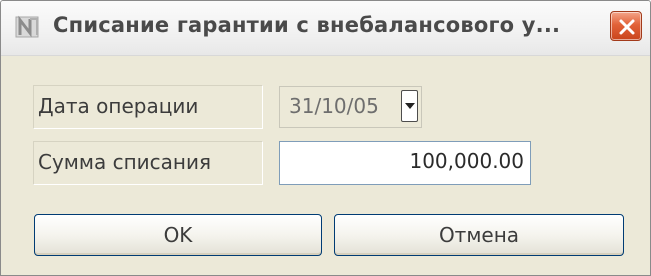 Image resolution: width=651 pixels, height=276 pixels. I want to click on app-logo-icon, so click(28, 27).